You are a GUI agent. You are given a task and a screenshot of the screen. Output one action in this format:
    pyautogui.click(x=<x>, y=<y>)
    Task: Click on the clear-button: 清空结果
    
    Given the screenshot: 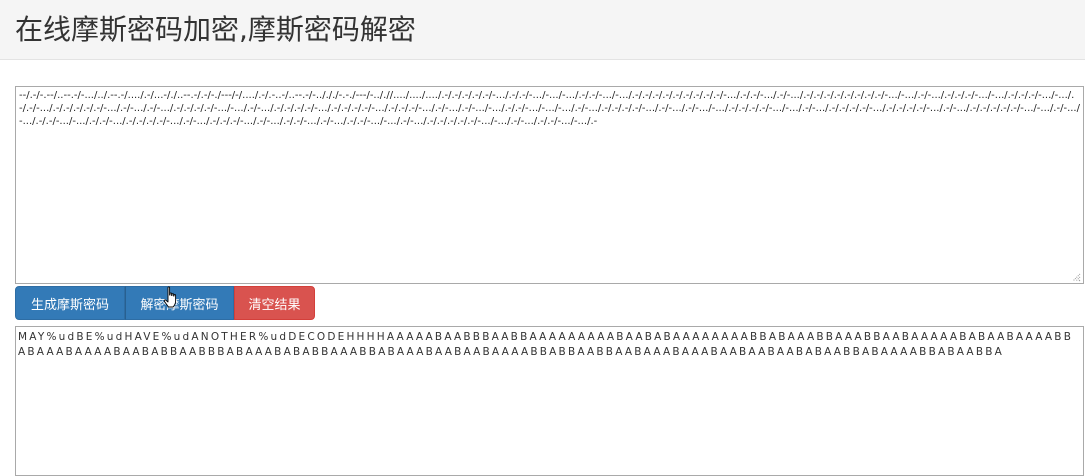 What is the action you would take?
    pyautogui.click(x=274, y=303)
    